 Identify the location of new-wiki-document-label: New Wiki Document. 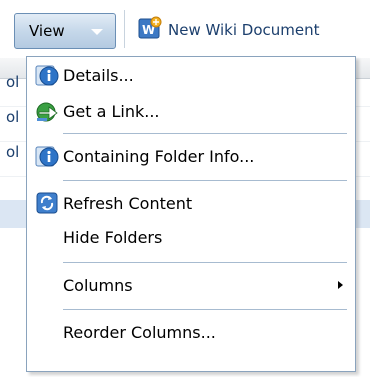
(244, 30).